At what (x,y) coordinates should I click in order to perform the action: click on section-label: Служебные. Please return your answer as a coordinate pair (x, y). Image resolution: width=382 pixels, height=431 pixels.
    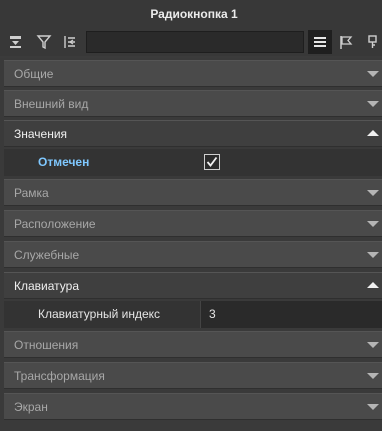
    Looking at the image, I should click on (47, 254).